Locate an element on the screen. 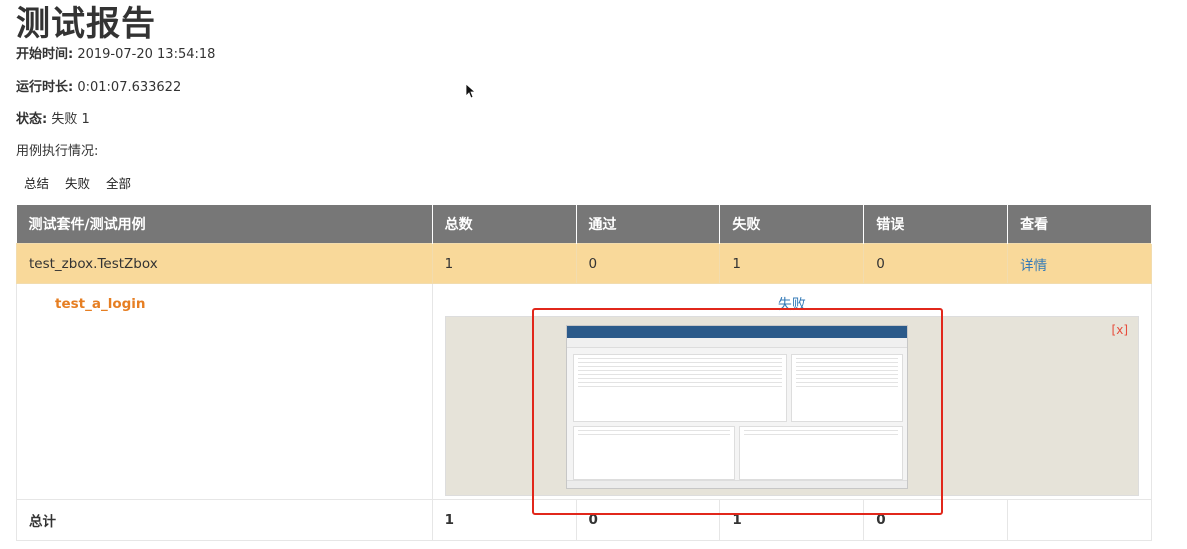 This screenshot has height=549, width=1187. details-link: 详情 is located at coordinates (1033, 266).